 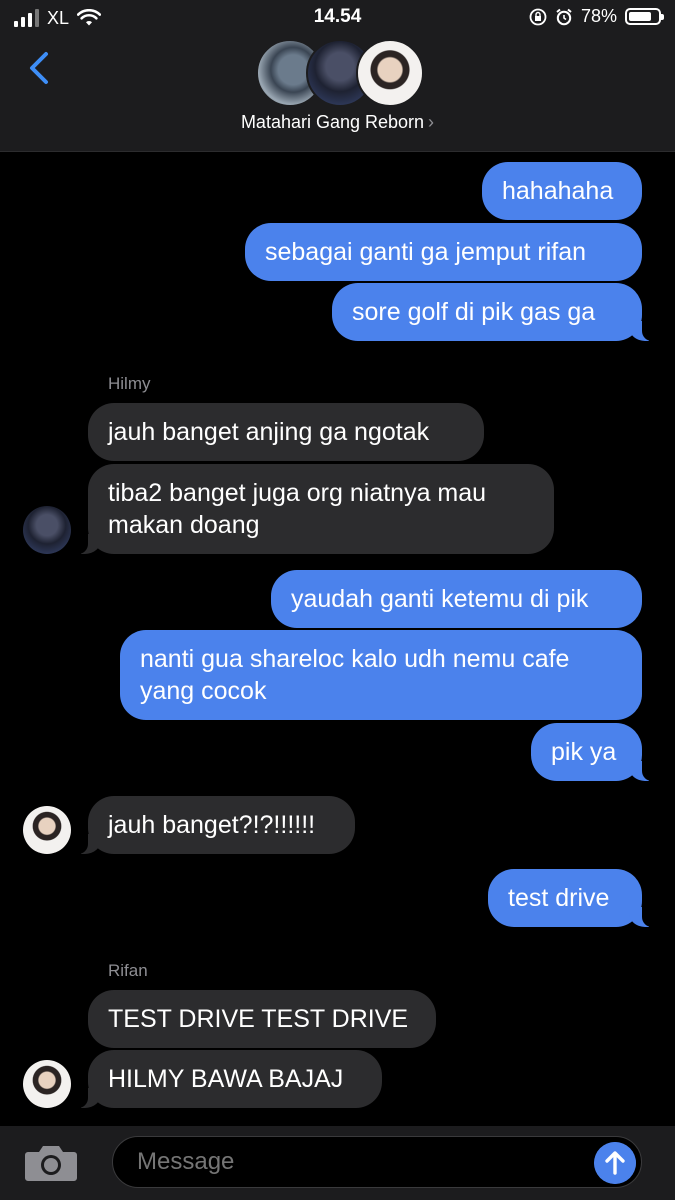 I want to click on battery-icon, so click(x=644, y=16).